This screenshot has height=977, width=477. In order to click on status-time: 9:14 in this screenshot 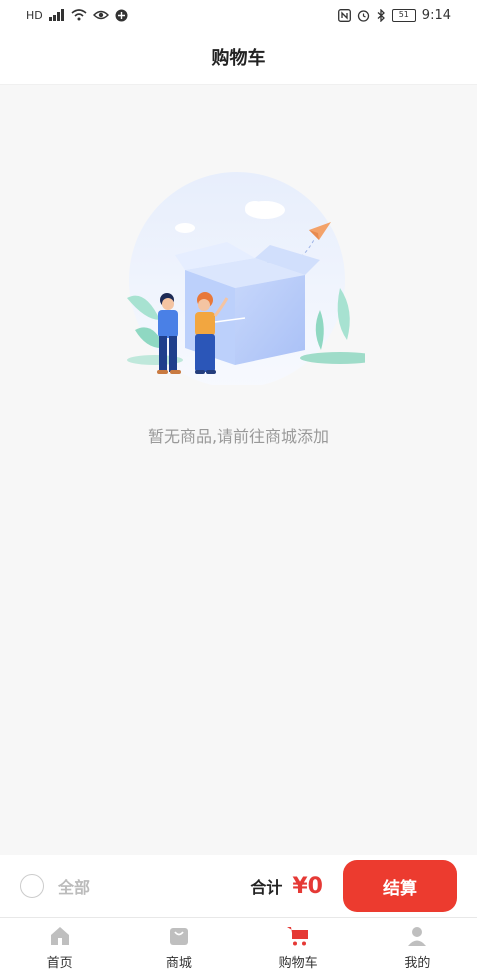, I will do `click(436, 15)`.